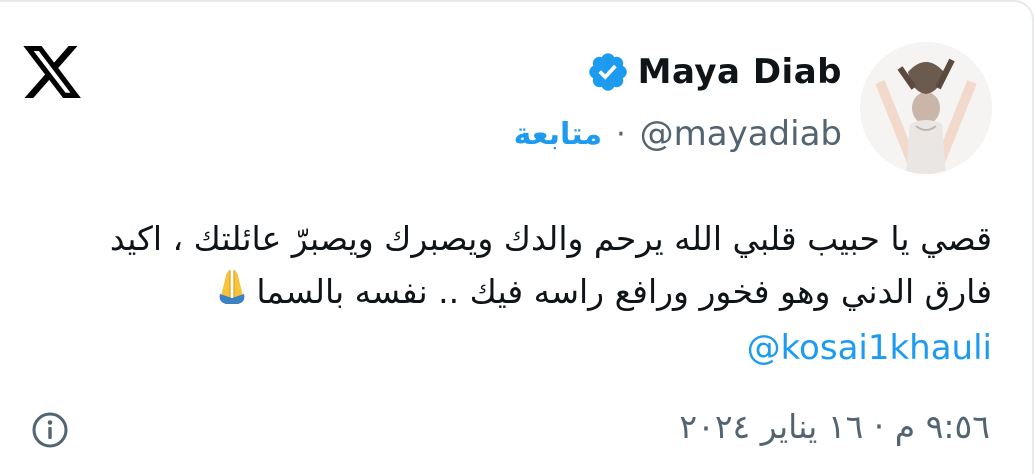  I want to click on tweet-header: Maya Diab متابعة · @mayadiab, so click(678, 102).